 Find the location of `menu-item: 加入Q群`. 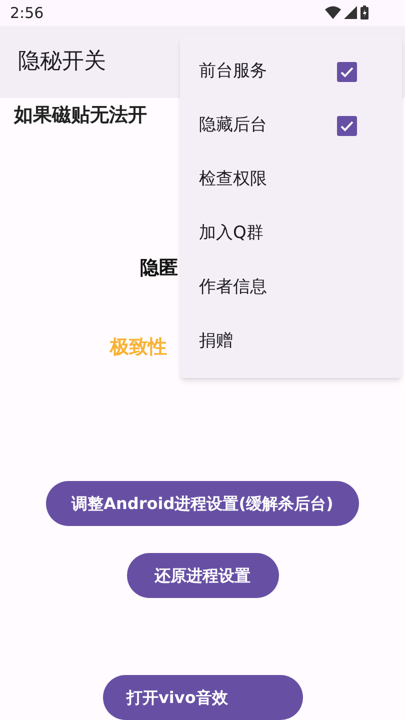

menu-item: 加入Q群 is located at coordinates (291, 234).